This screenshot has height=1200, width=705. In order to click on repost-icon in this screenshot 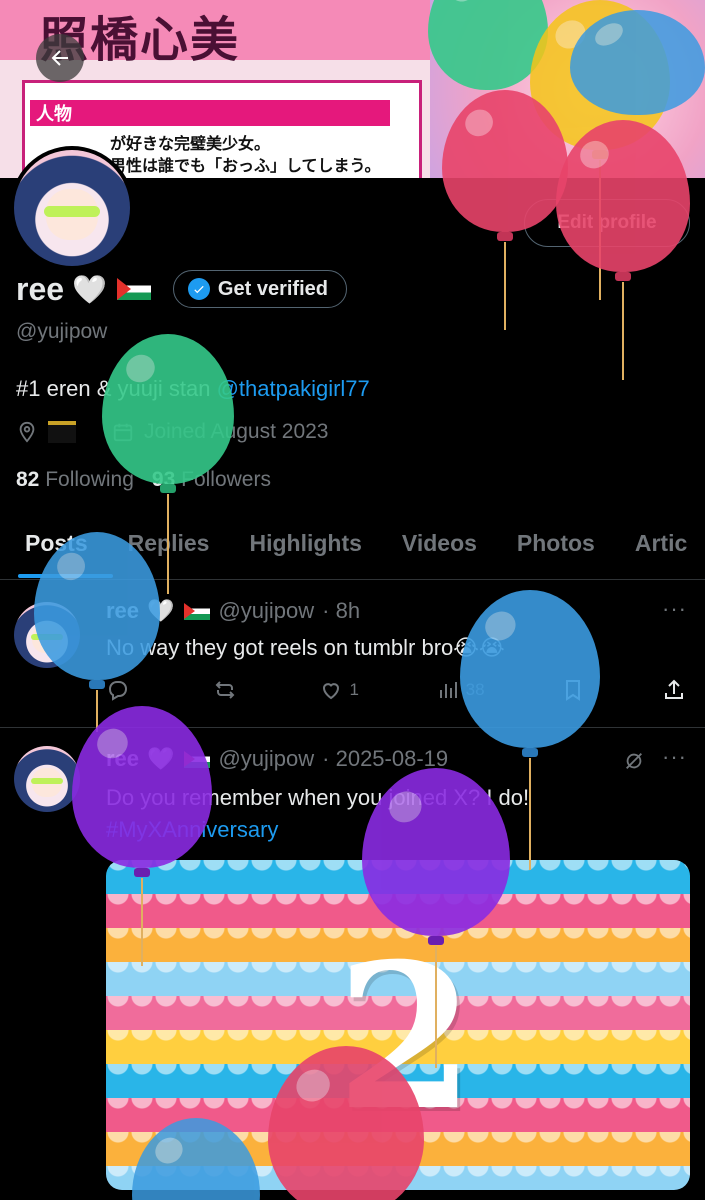, I will do `click(225, 690)`.